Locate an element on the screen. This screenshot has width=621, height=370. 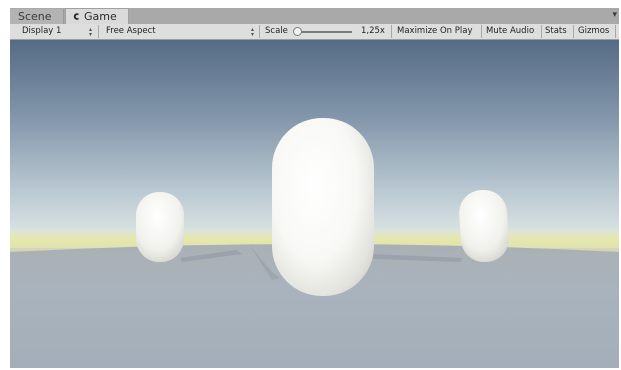
aspect-dropdown-label: Free Aspect is located at coordinates (131, 31).